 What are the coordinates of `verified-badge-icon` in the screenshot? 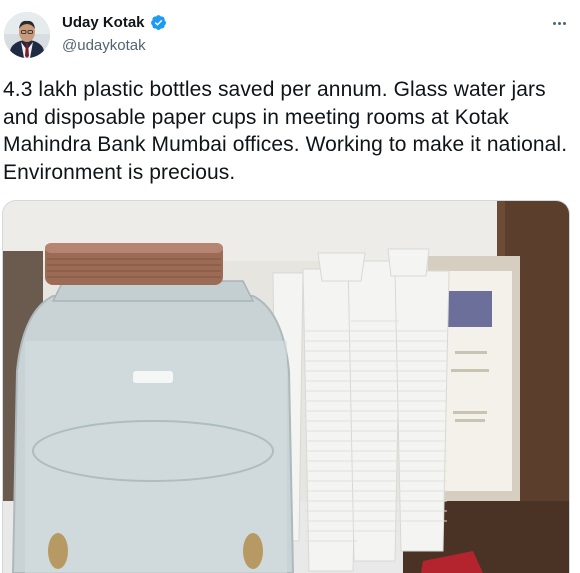 It's located at (158, 22).